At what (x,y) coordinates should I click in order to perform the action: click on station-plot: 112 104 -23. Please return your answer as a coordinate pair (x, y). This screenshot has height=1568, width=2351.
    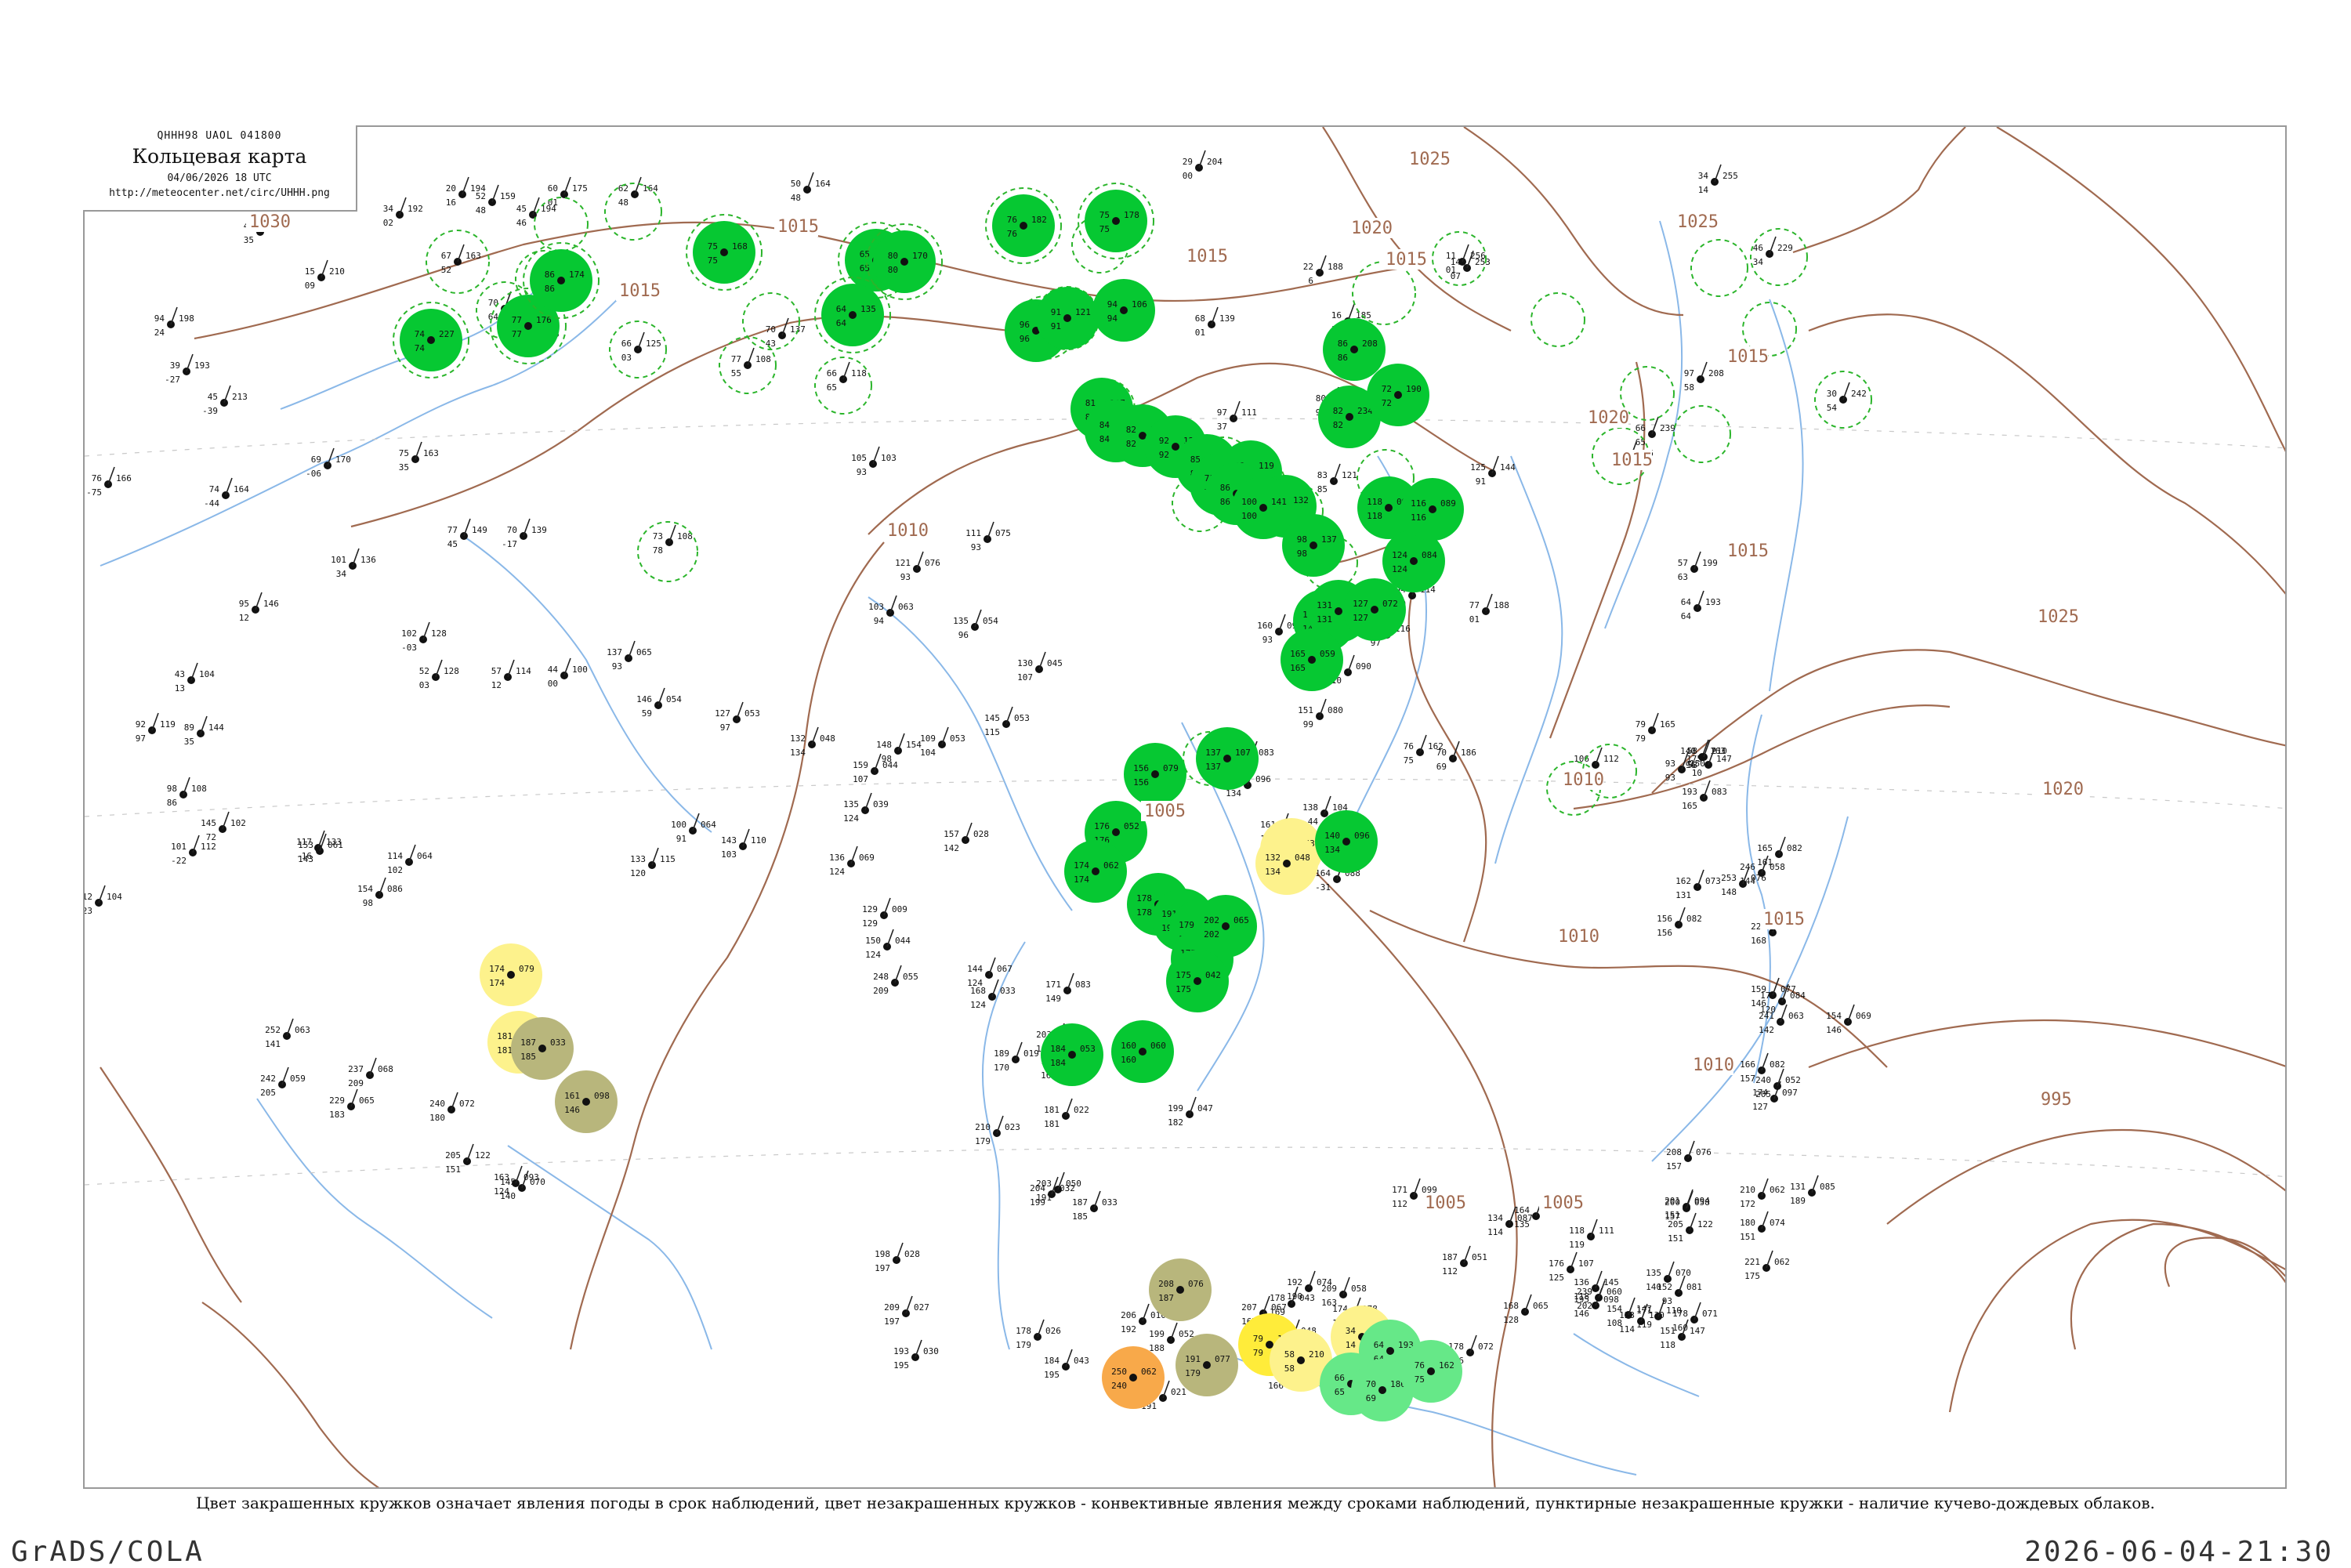
    Looking at the image, I should click on (103, 901).